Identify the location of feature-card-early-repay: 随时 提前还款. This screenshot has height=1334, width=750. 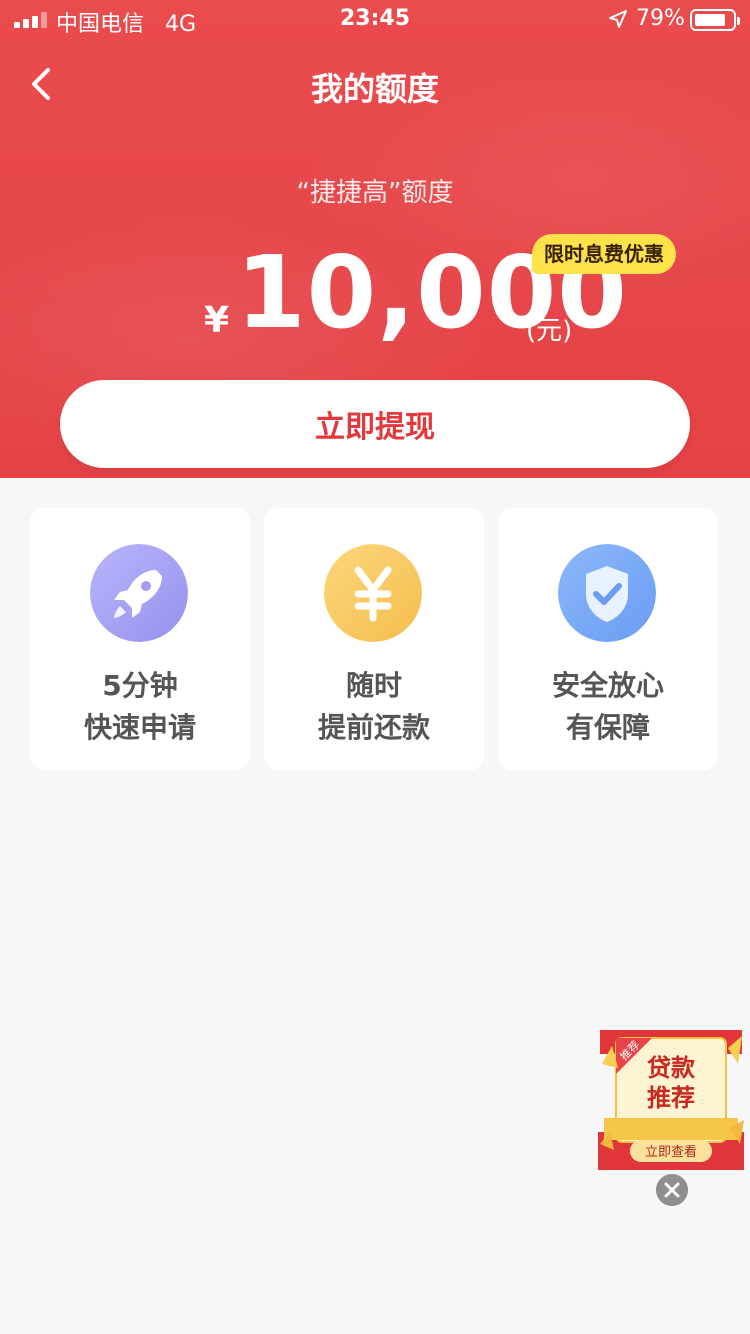
(374, 639).